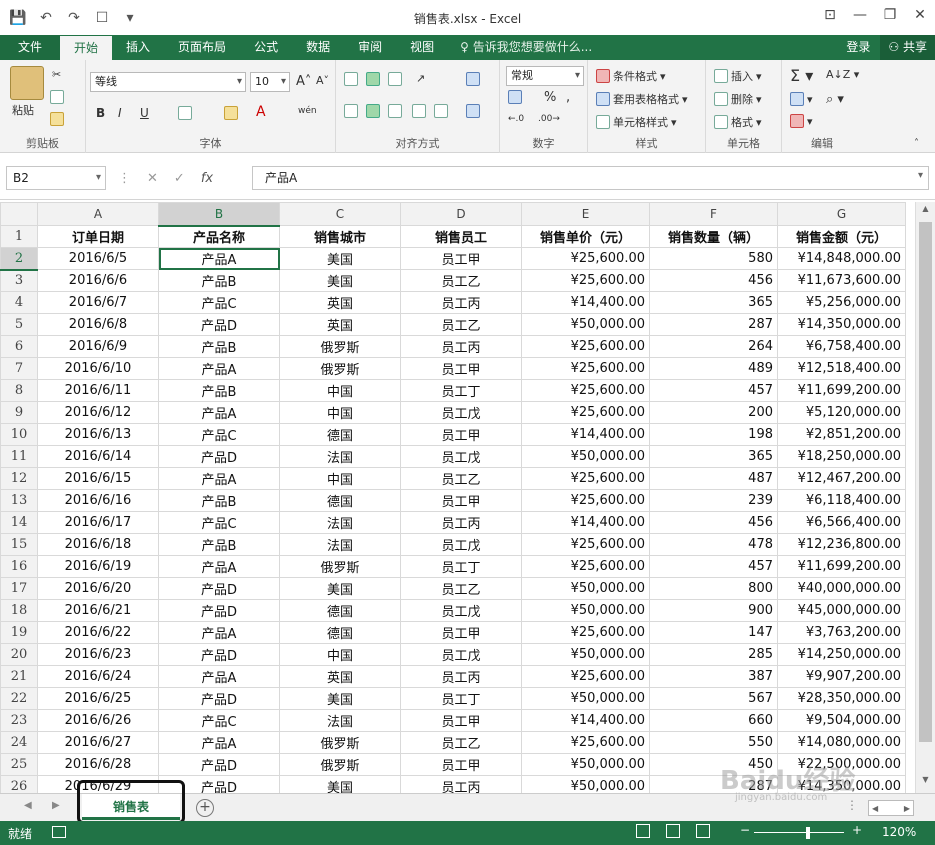 This screenshot has width=935, height=845. Describe the element at coordinates (925, 783) in the screenshot. I see `scroll-down-icon: ▼` at that location.